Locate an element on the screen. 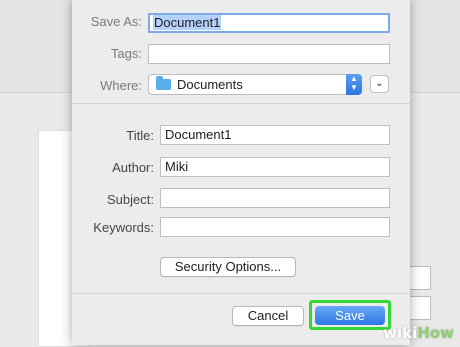  watermark-wiki: wiki is located at coordinates (400, 333).